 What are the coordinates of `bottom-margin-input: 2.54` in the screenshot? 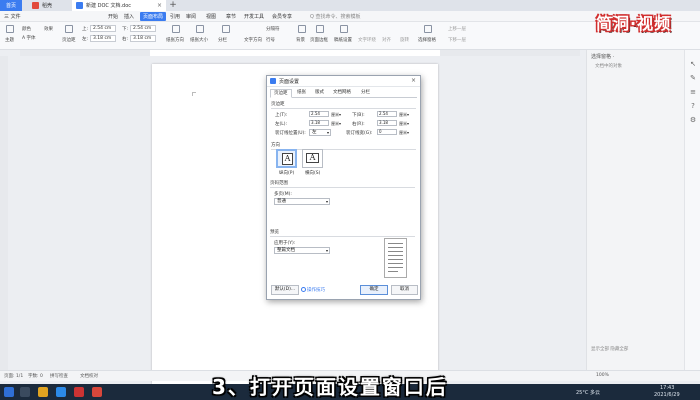 It's located at (387, 114).